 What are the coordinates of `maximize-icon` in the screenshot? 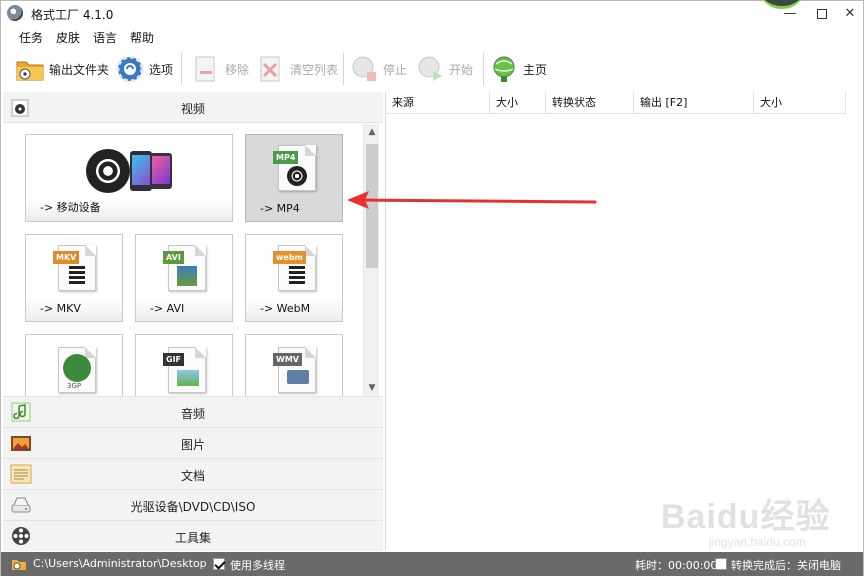 It's located at (822, 13).